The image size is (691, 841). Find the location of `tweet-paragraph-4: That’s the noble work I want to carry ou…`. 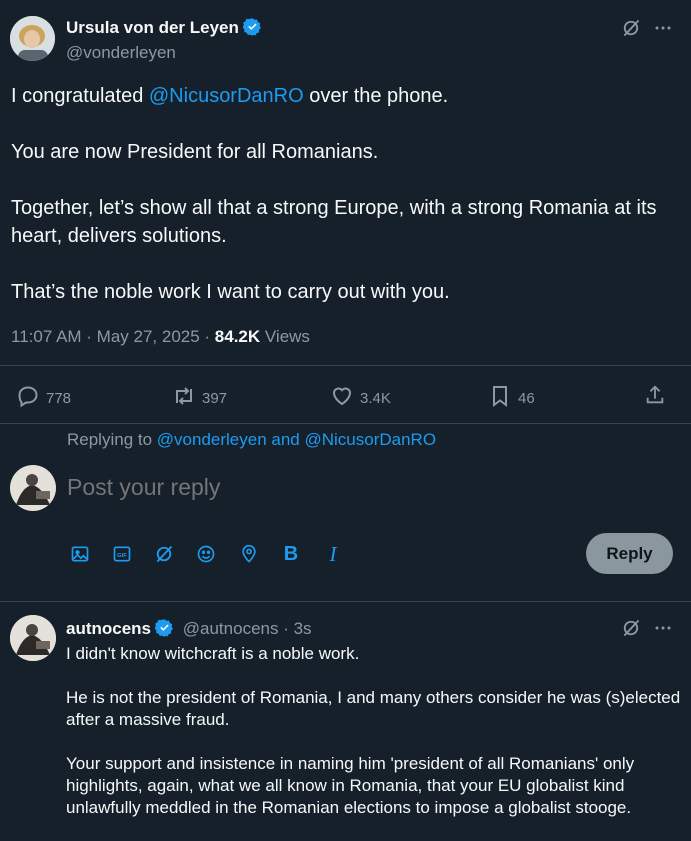

tweet-paragraph-4: That’s the noble work I want to carry ou… is located at coordinates (230, 292).